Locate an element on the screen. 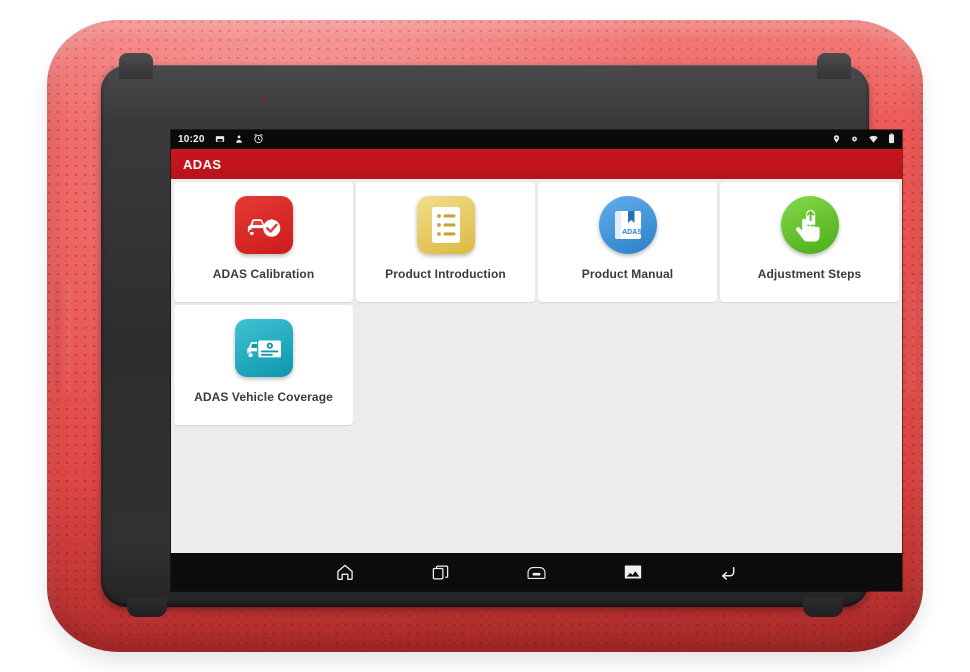 The image size is (970, 672). tile-product-manual: ADAS Product Manual is located at coordinates (627, 242).